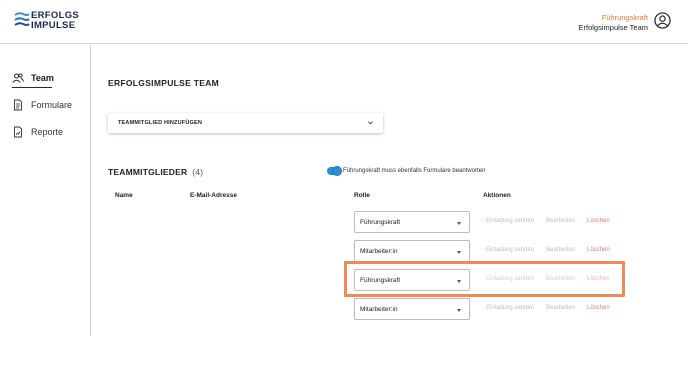  Describe the element at coordinates (362, 195) in the screenshot. I see `column-header-role: Rolle` at that location.